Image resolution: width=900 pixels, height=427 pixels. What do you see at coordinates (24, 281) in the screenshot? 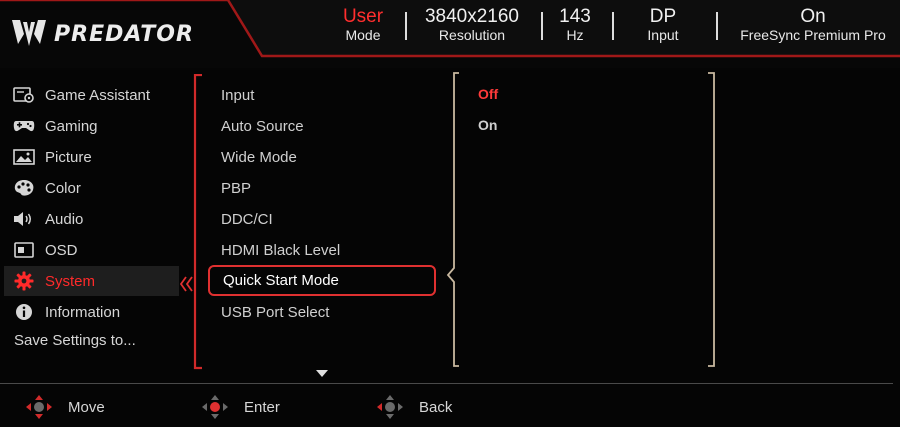
I see `gear-icon` at bounding box center [24, 281].